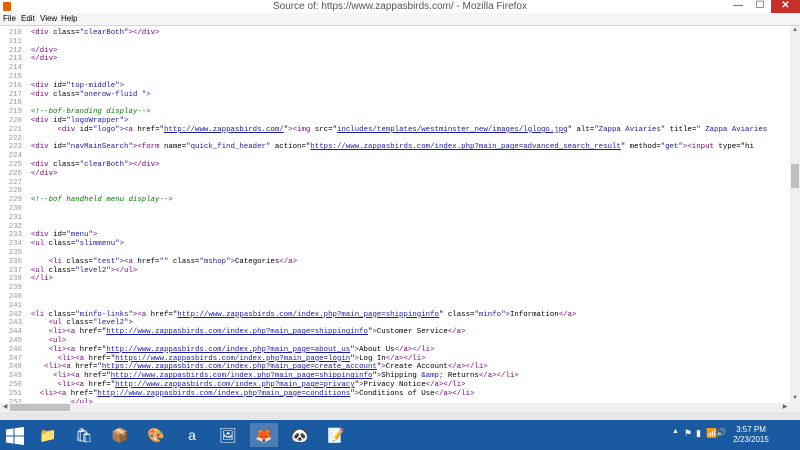  What do you see at coordinates (104, 314) in the screenshot?
I see `source-token: "minfo-links"` at bounding box center [104, 314].